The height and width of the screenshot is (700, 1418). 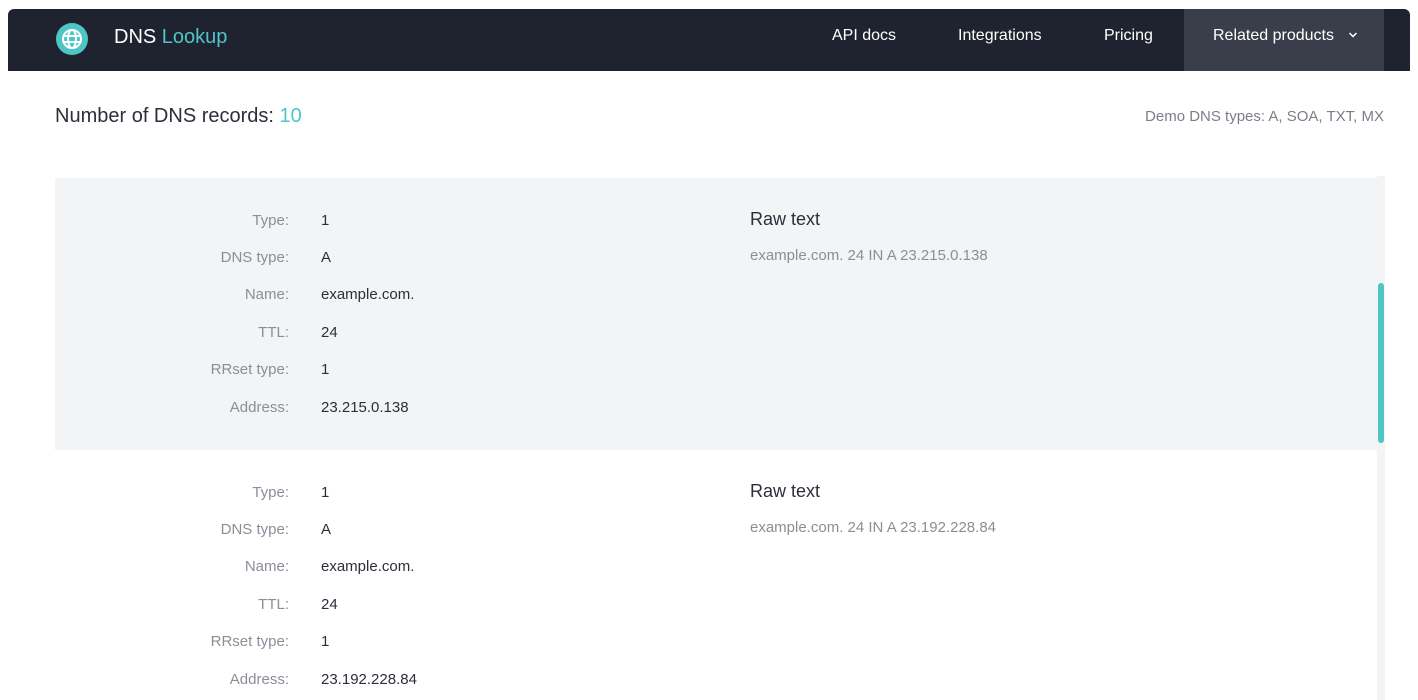 I want to click on brand-accent: Lookup, so click(x=194, y=37).